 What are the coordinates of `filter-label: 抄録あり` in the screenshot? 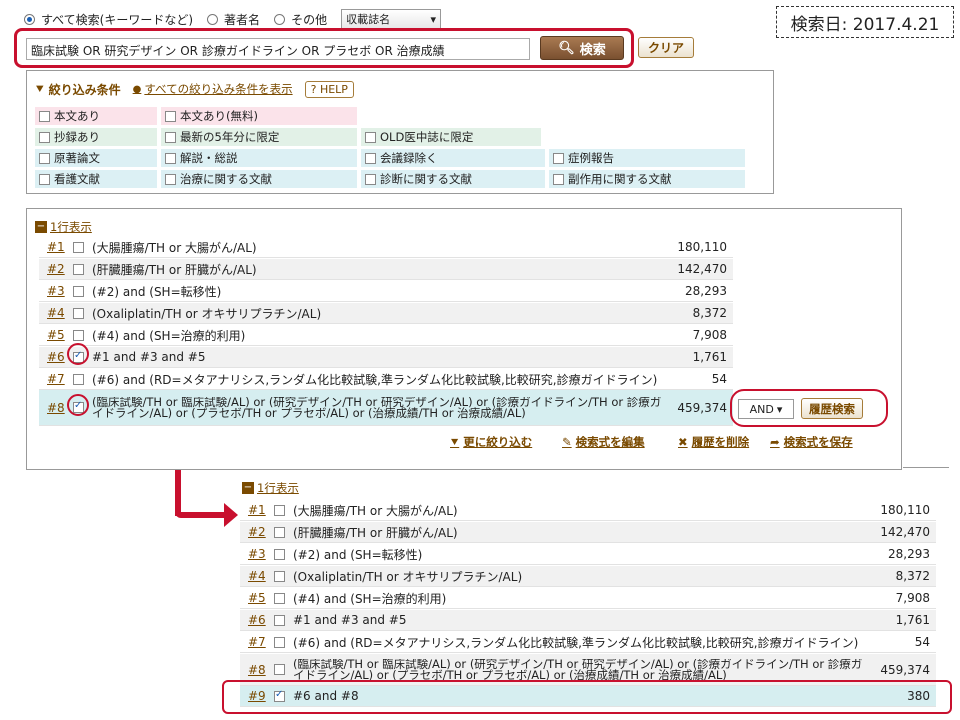 It's located at (77, 137).